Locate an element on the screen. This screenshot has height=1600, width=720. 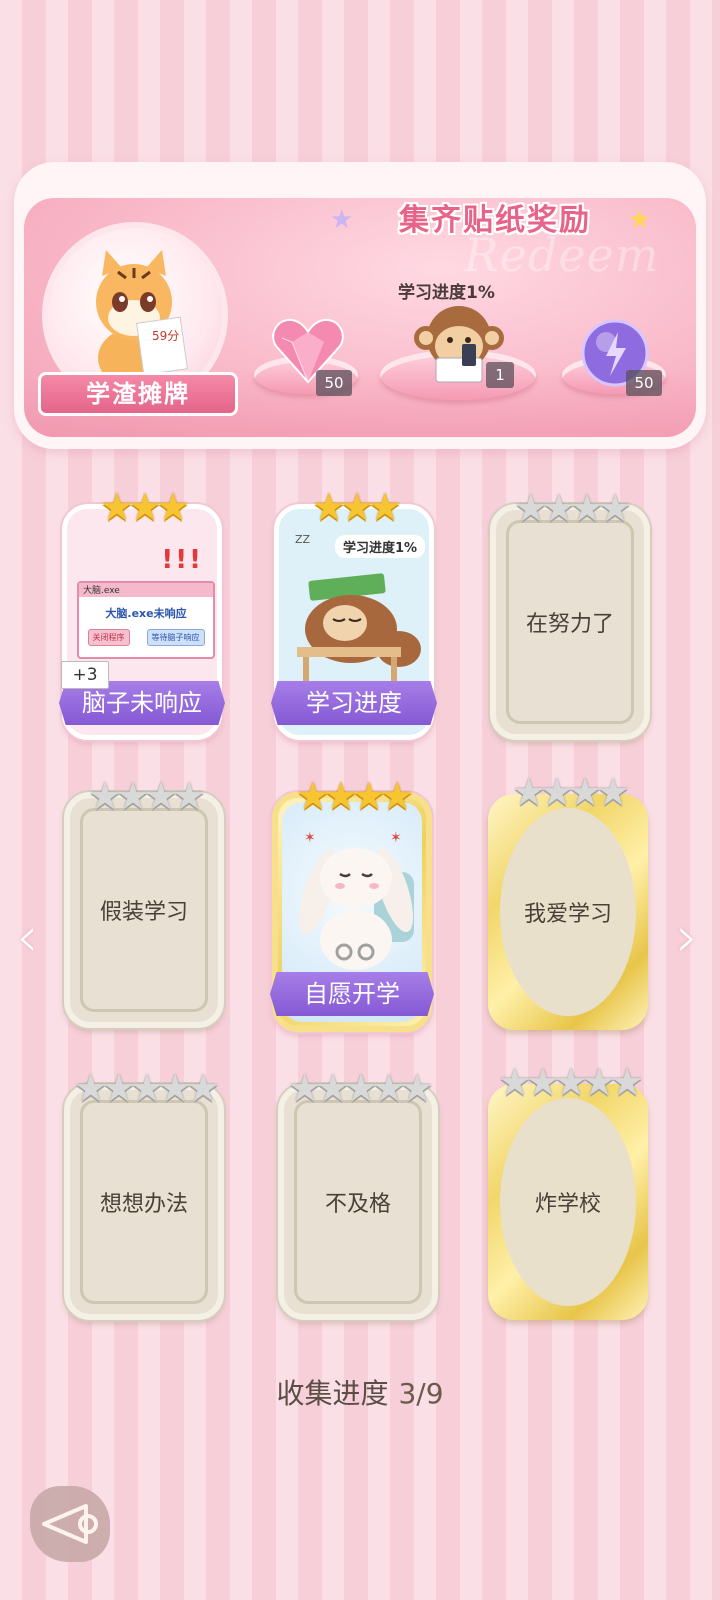
back-button is located at coordinates (70, 1524).